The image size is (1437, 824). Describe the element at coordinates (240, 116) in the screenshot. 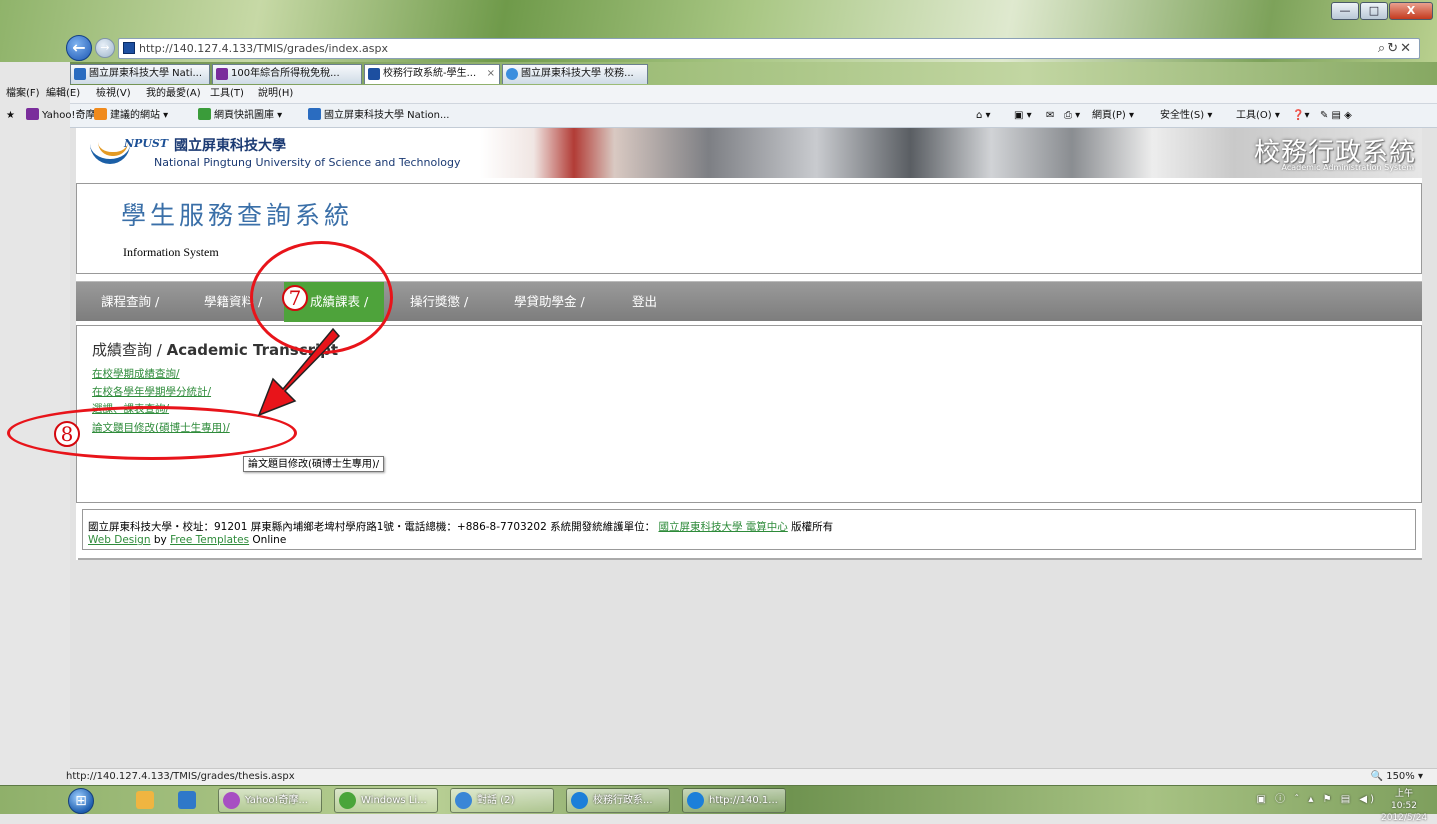

I see `fav-webslice: 網頁快訊圖庫 ▾` at that location.